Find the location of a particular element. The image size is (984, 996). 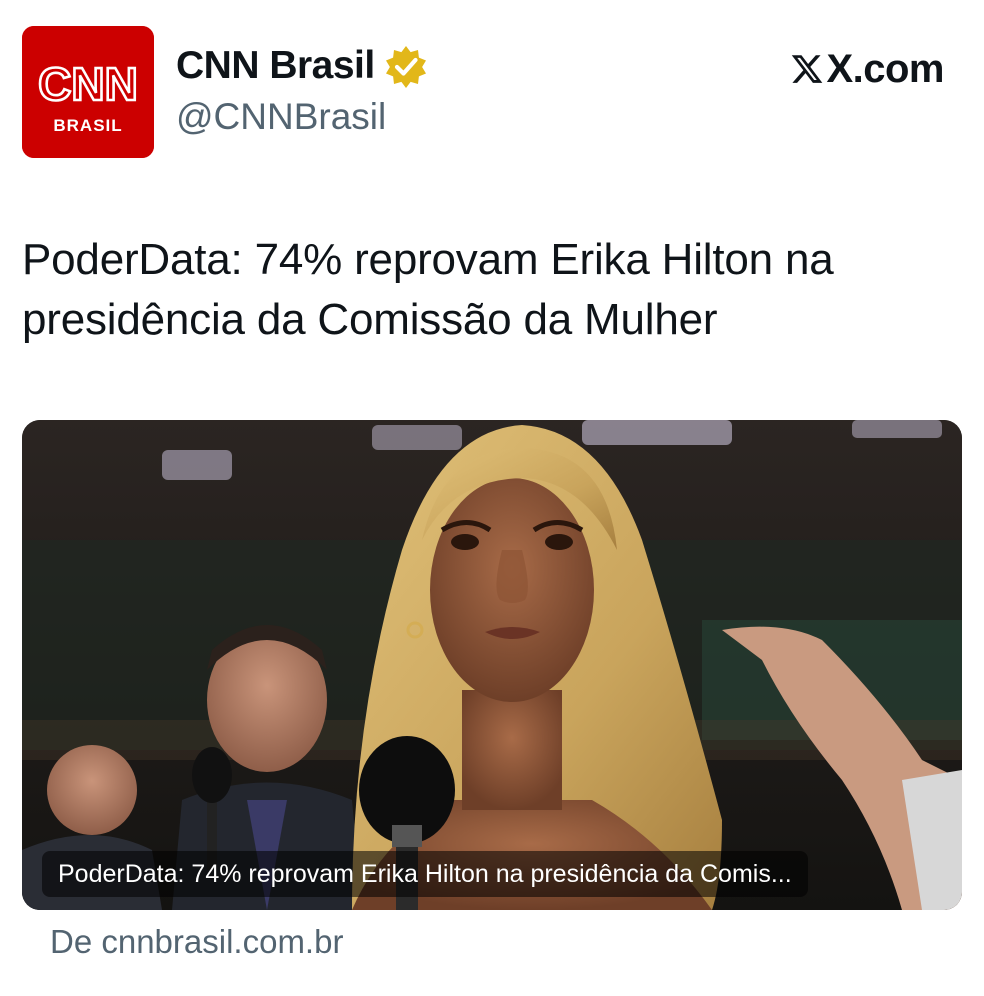

verified-badge-icon is located at coordinates (405, 67).